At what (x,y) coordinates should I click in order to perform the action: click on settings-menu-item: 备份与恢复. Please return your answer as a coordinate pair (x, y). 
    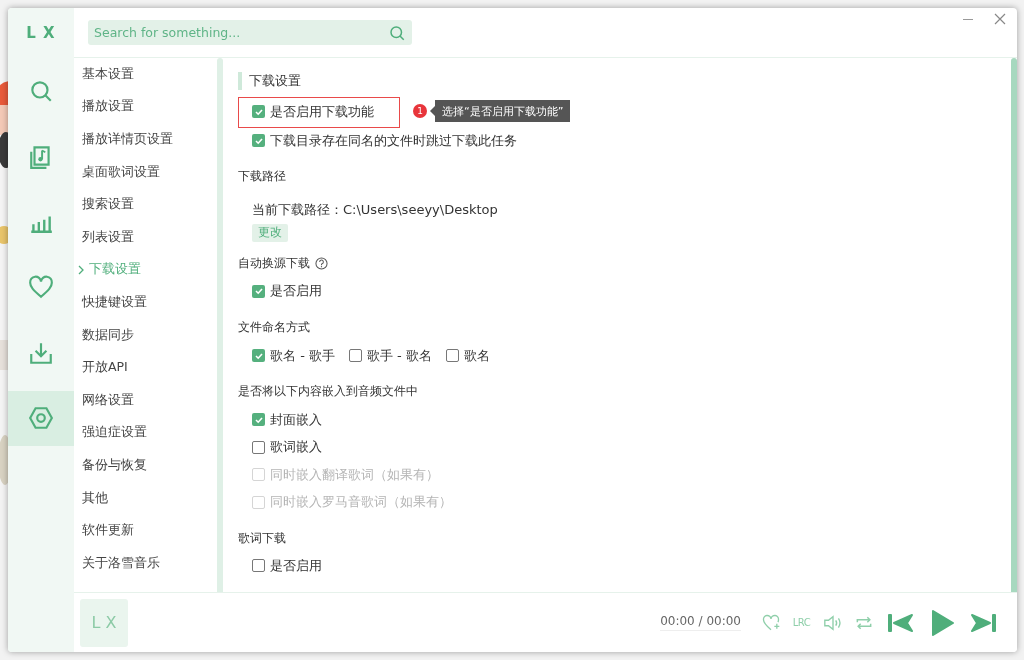
    Looking at the image, I should click on (145, 465).